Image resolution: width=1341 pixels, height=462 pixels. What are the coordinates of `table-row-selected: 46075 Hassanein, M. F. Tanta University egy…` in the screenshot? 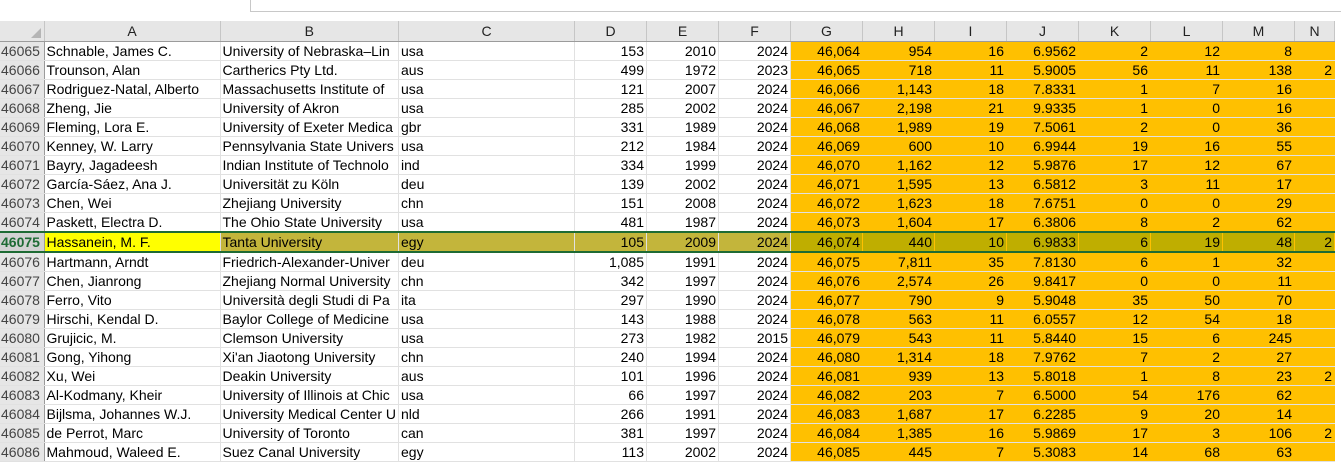 It's located at (667, 241).